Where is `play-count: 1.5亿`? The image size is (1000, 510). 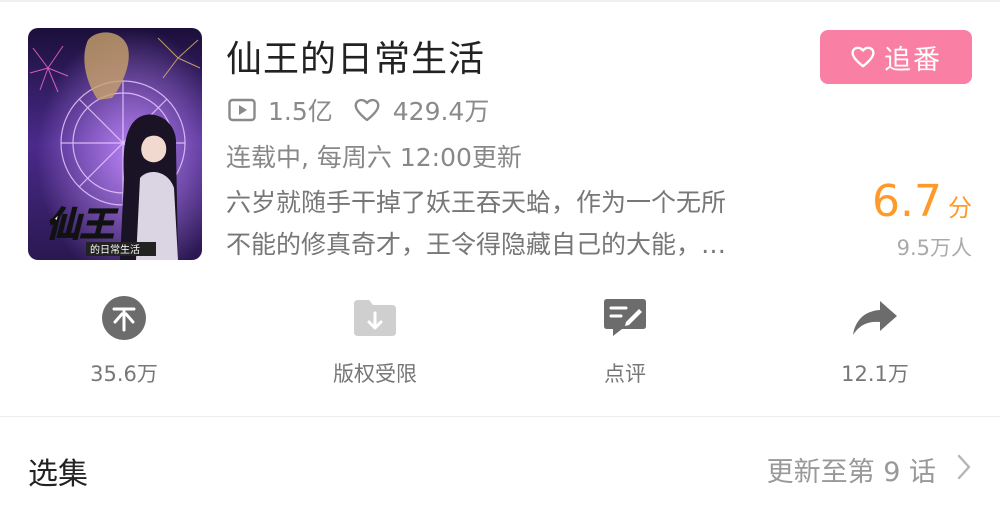
play-count: 1.5亿 is located at coordinates (300, 111).